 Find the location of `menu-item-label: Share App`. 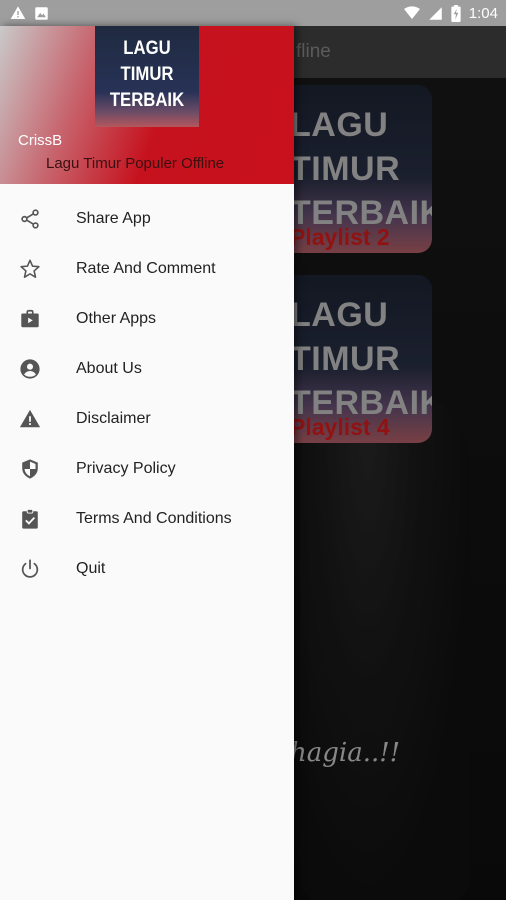

menu-item-label: Share App is located at coordinates (113, 218).